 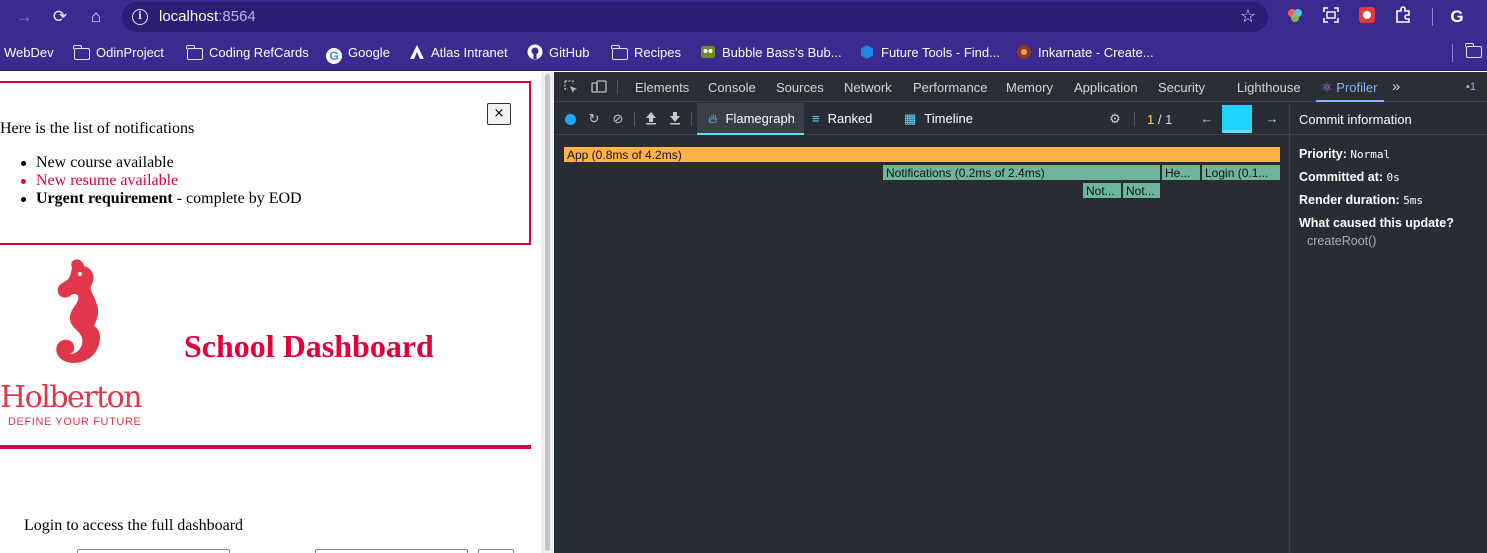 What do you see at coordinates (75, 422) in the screenshot?
I see `logo-tagline: DEFINE YOUR FUTURE` at bounding box center [75, 422].